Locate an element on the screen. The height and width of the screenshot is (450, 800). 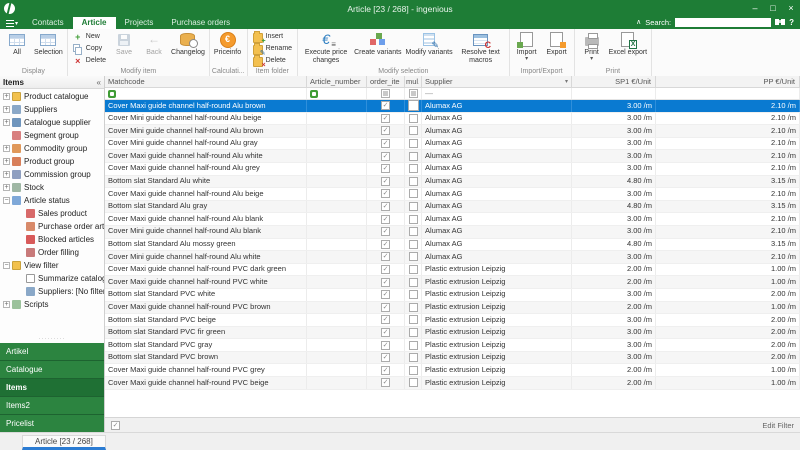
tree-item: Sales product is located at coordinates (52, 213).